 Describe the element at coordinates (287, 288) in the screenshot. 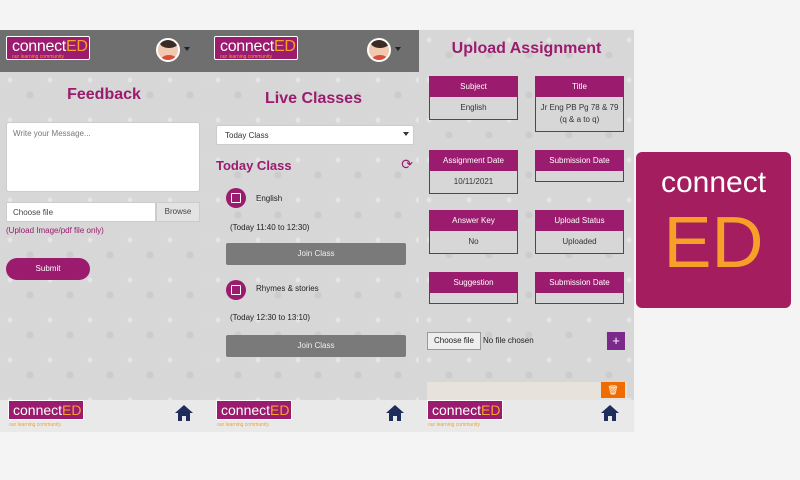

I see `class-name: Rhymes & stories` at that location.